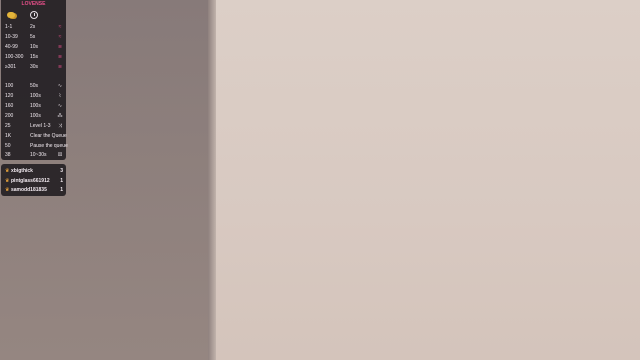  I want to click on tip-tokens: 100-300, so click(14, 57).